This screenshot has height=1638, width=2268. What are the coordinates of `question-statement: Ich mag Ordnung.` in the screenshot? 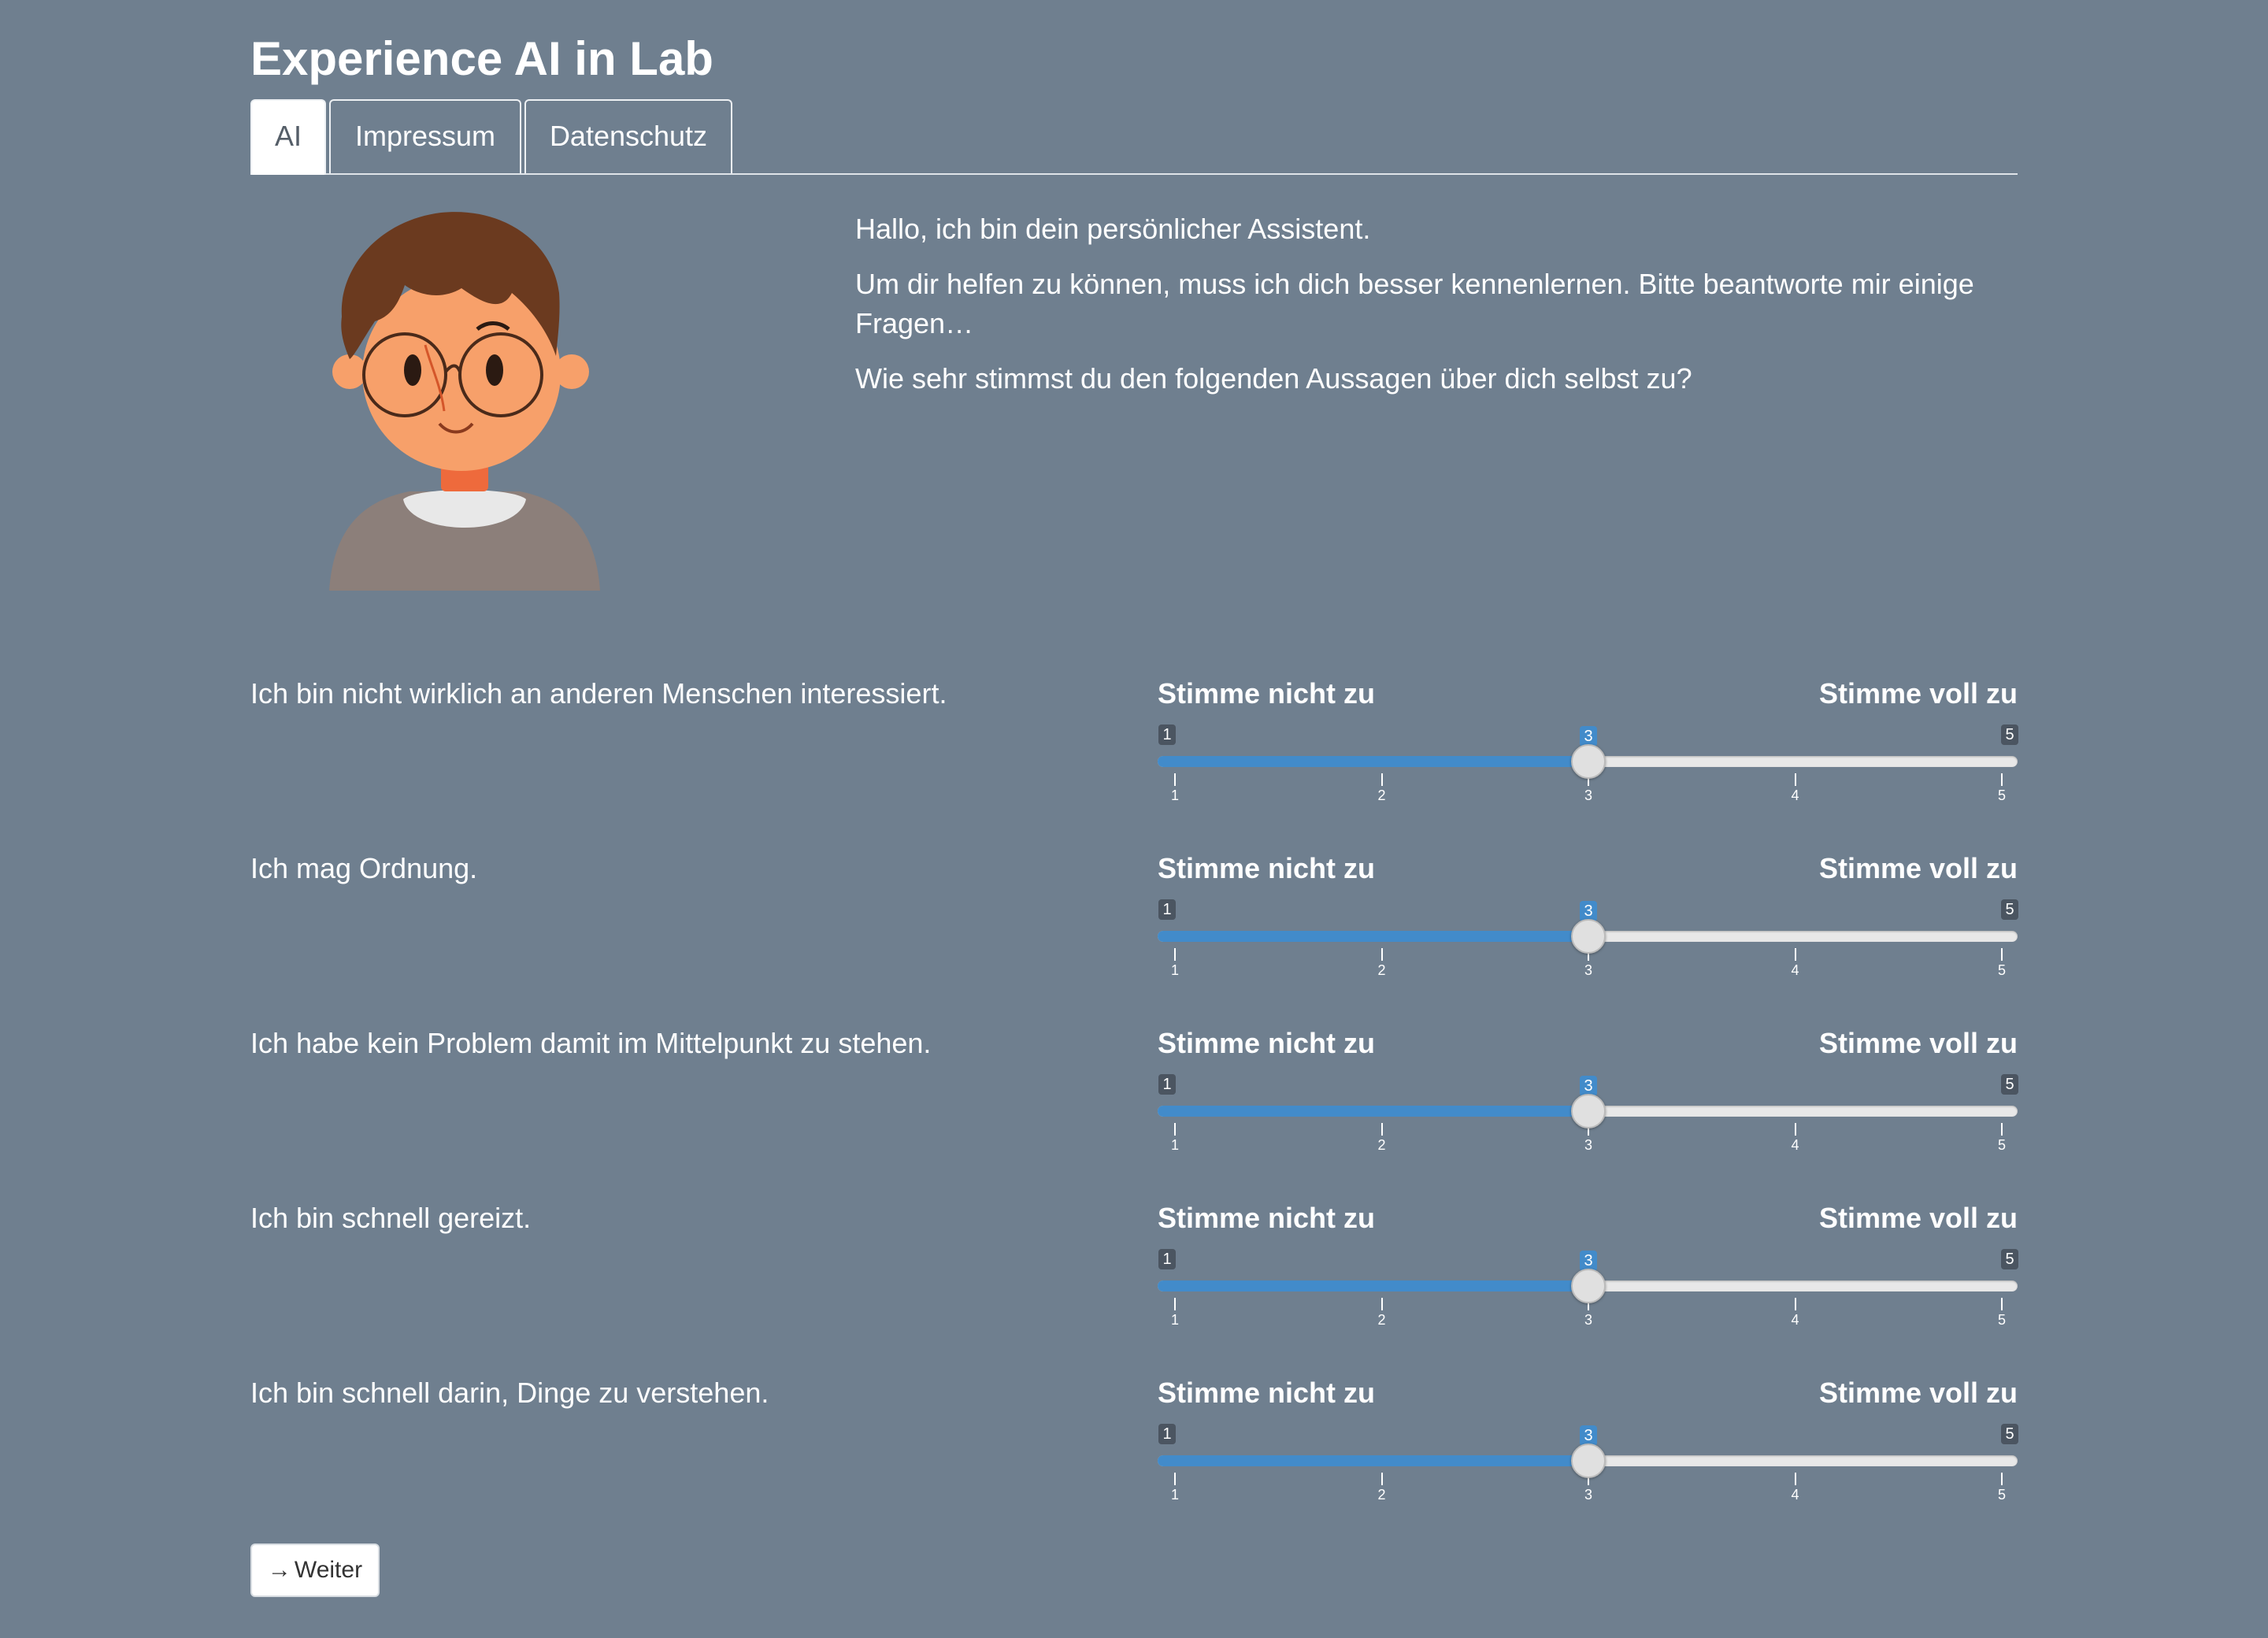 It's located at (364, 868).